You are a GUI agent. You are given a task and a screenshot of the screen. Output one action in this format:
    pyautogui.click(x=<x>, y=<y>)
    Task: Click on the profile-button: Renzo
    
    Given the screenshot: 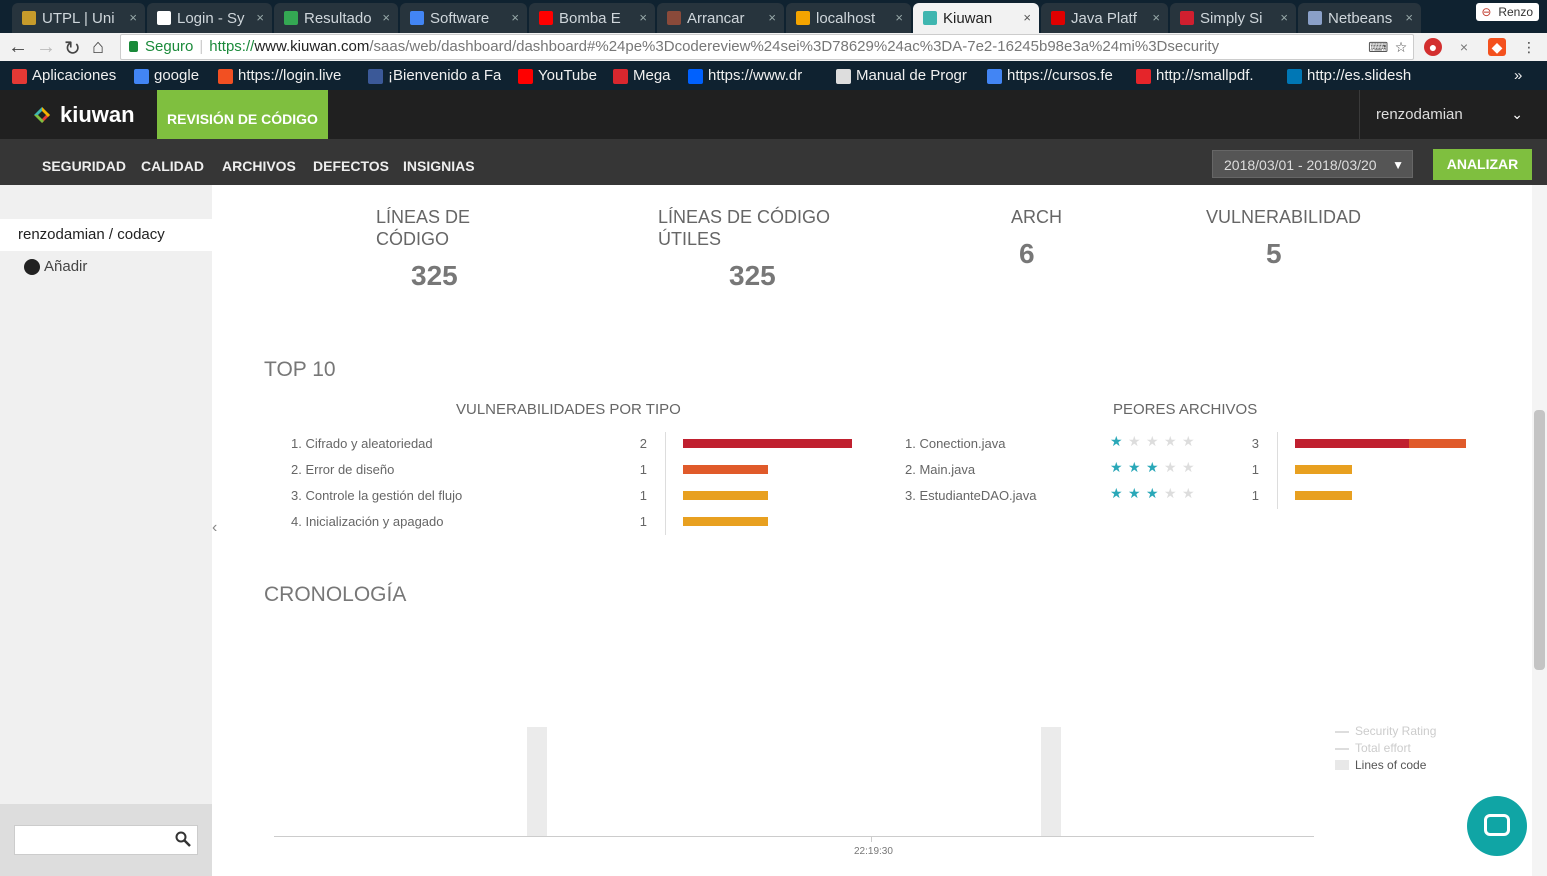 What is the action you would take?
    pyautogui.click(x=1507, y=12)
    